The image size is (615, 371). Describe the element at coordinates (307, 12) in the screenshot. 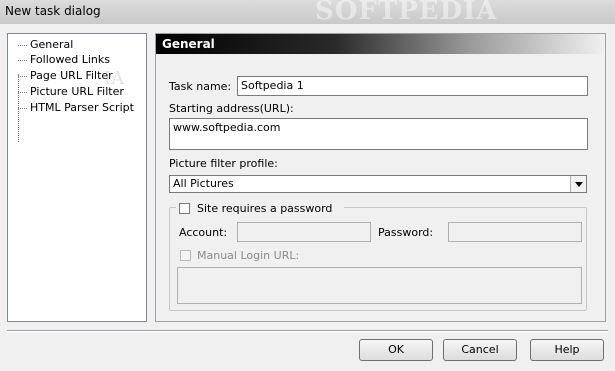

I see `title-bar: New task dialog SOFTPEDIA` at that location.